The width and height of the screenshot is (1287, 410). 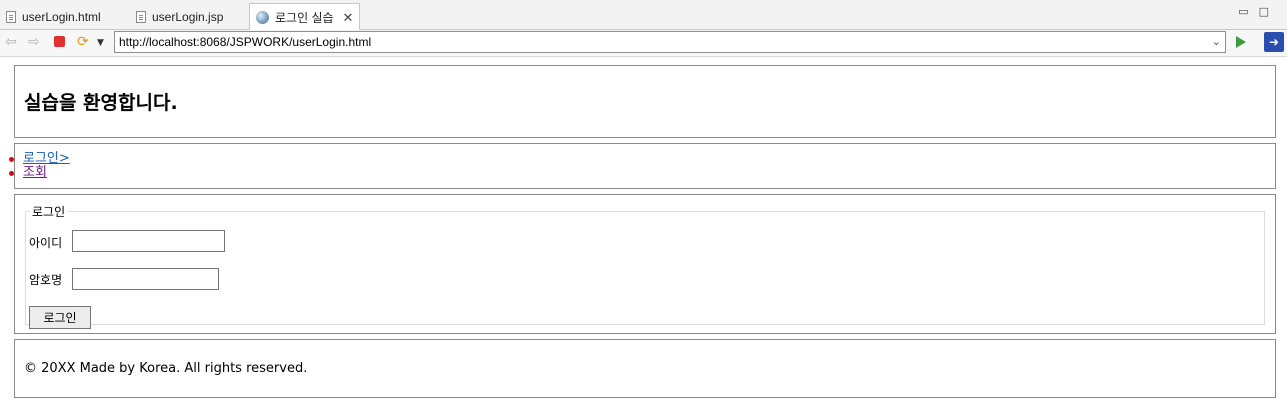 I want to click on back-icon: ⇦, so click(x=11, y=42).